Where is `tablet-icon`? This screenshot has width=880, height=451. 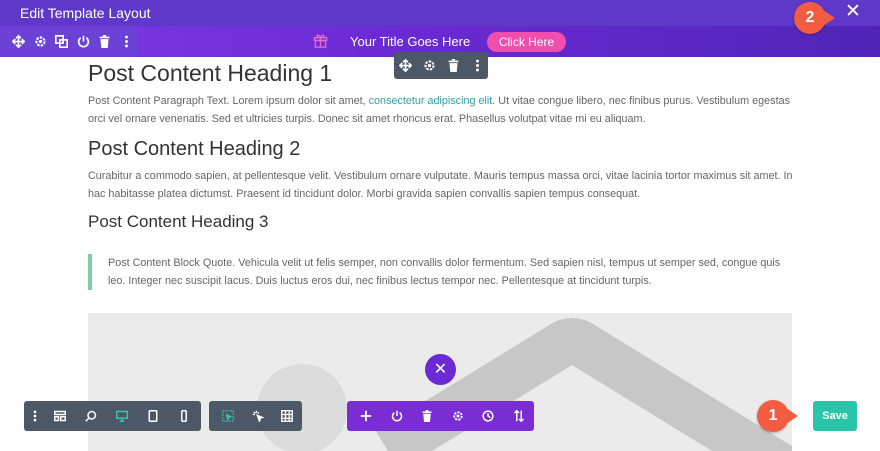 tablet-icon is located at coordinates (152, 416).